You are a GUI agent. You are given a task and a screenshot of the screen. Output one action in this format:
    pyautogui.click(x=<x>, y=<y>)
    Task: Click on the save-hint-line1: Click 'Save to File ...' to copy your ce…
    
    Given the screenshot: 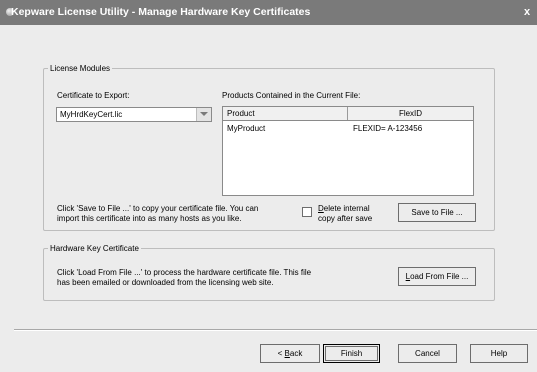 What is the action you would take?
    pyautogui.click(x=158, y=208)
    